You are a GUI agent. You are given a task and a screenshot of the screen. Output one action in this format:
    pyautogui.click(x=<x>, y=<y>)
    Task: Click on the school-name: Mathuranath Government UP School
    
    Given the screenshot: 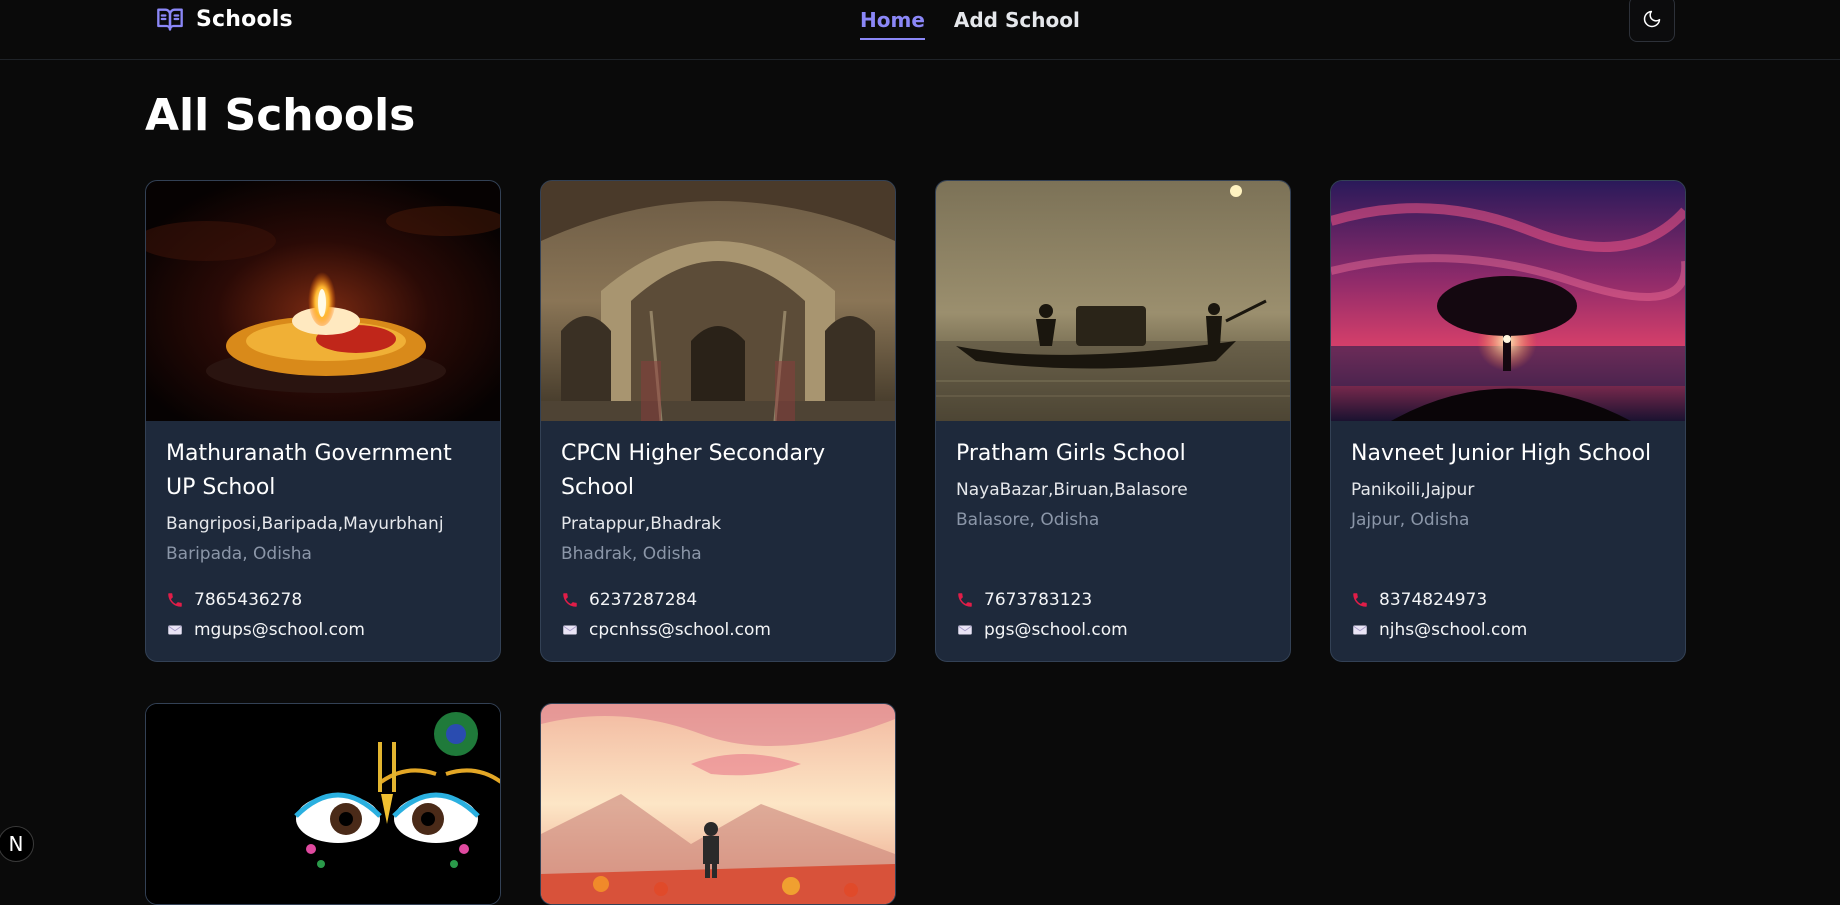 What is the action you would take?
    pyautogui.click(x=309, y=470)
    